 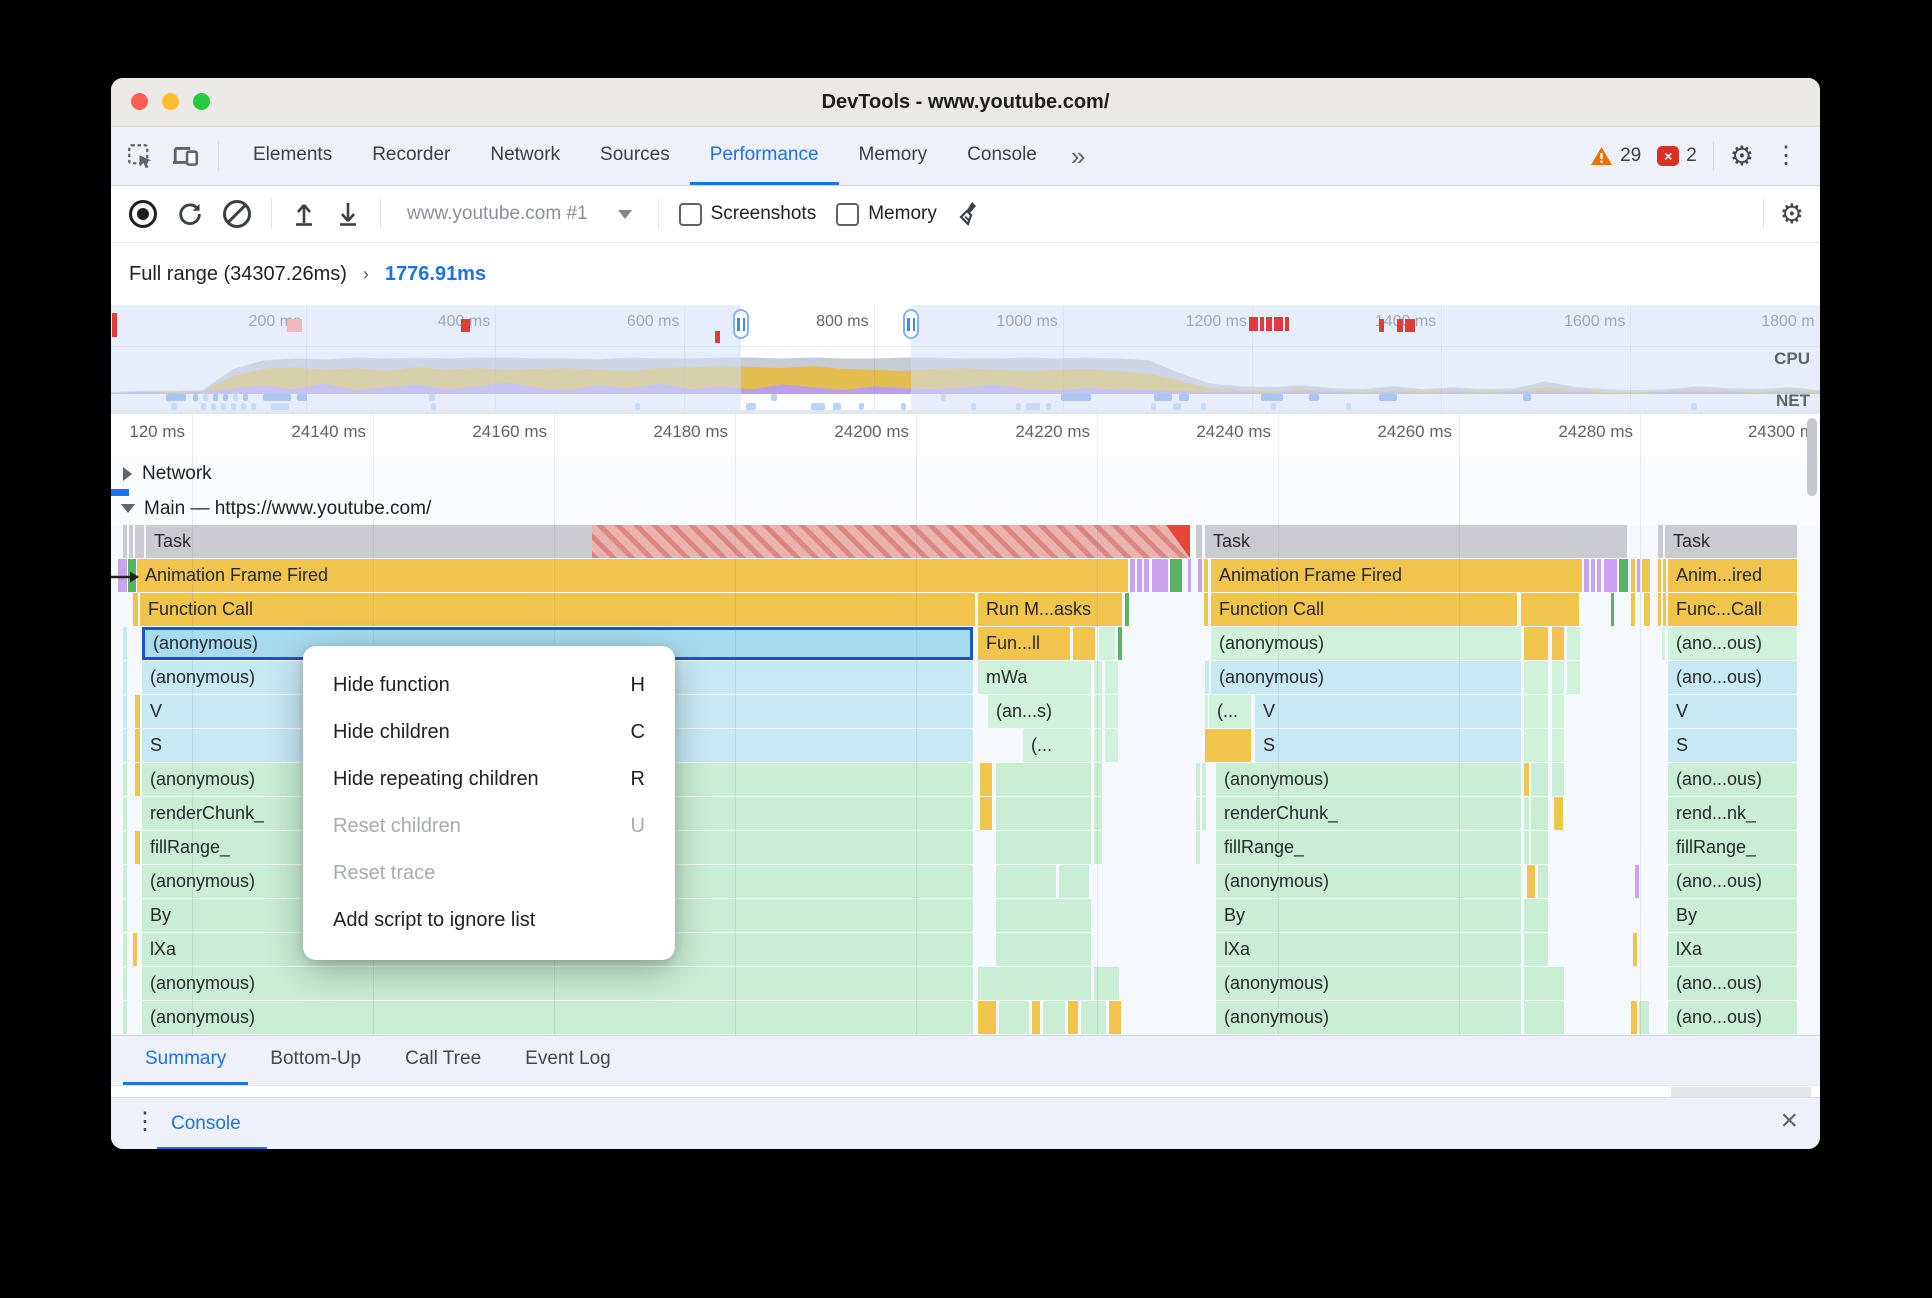 I want to click on vertical-scrollbar-thumb, so click(x=1812, y=457).